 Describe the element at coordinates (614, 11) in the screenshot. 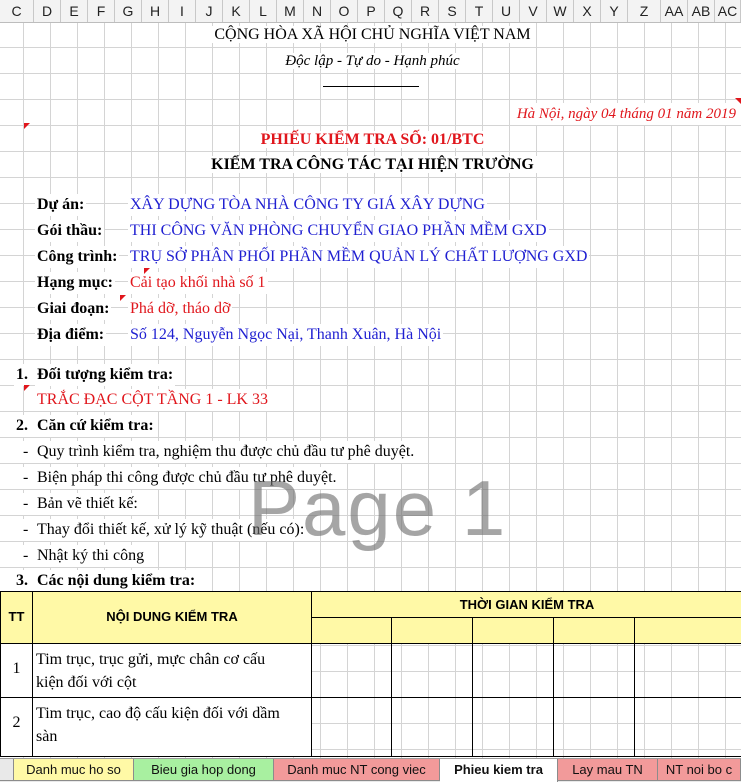

I see `column-header-y: Y` at that location.